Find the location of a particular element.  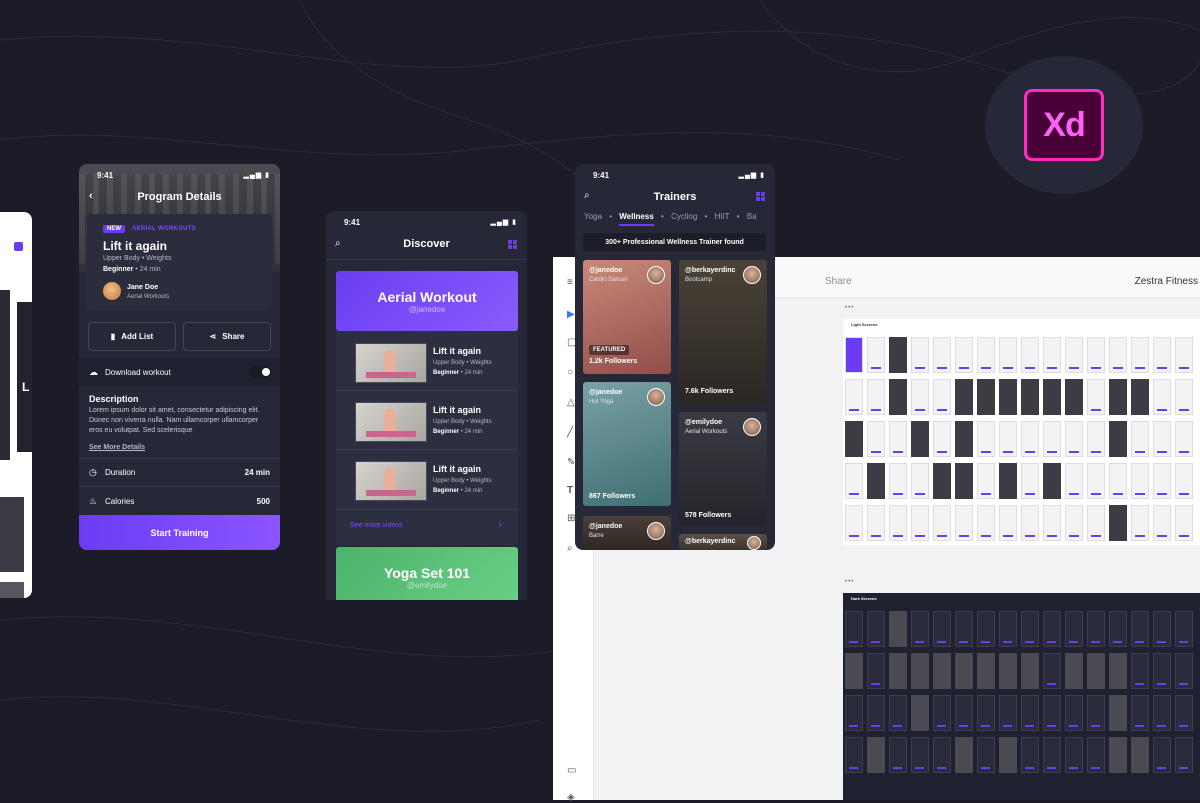

tab-ba: Ba is located at coordinates (752, 216).